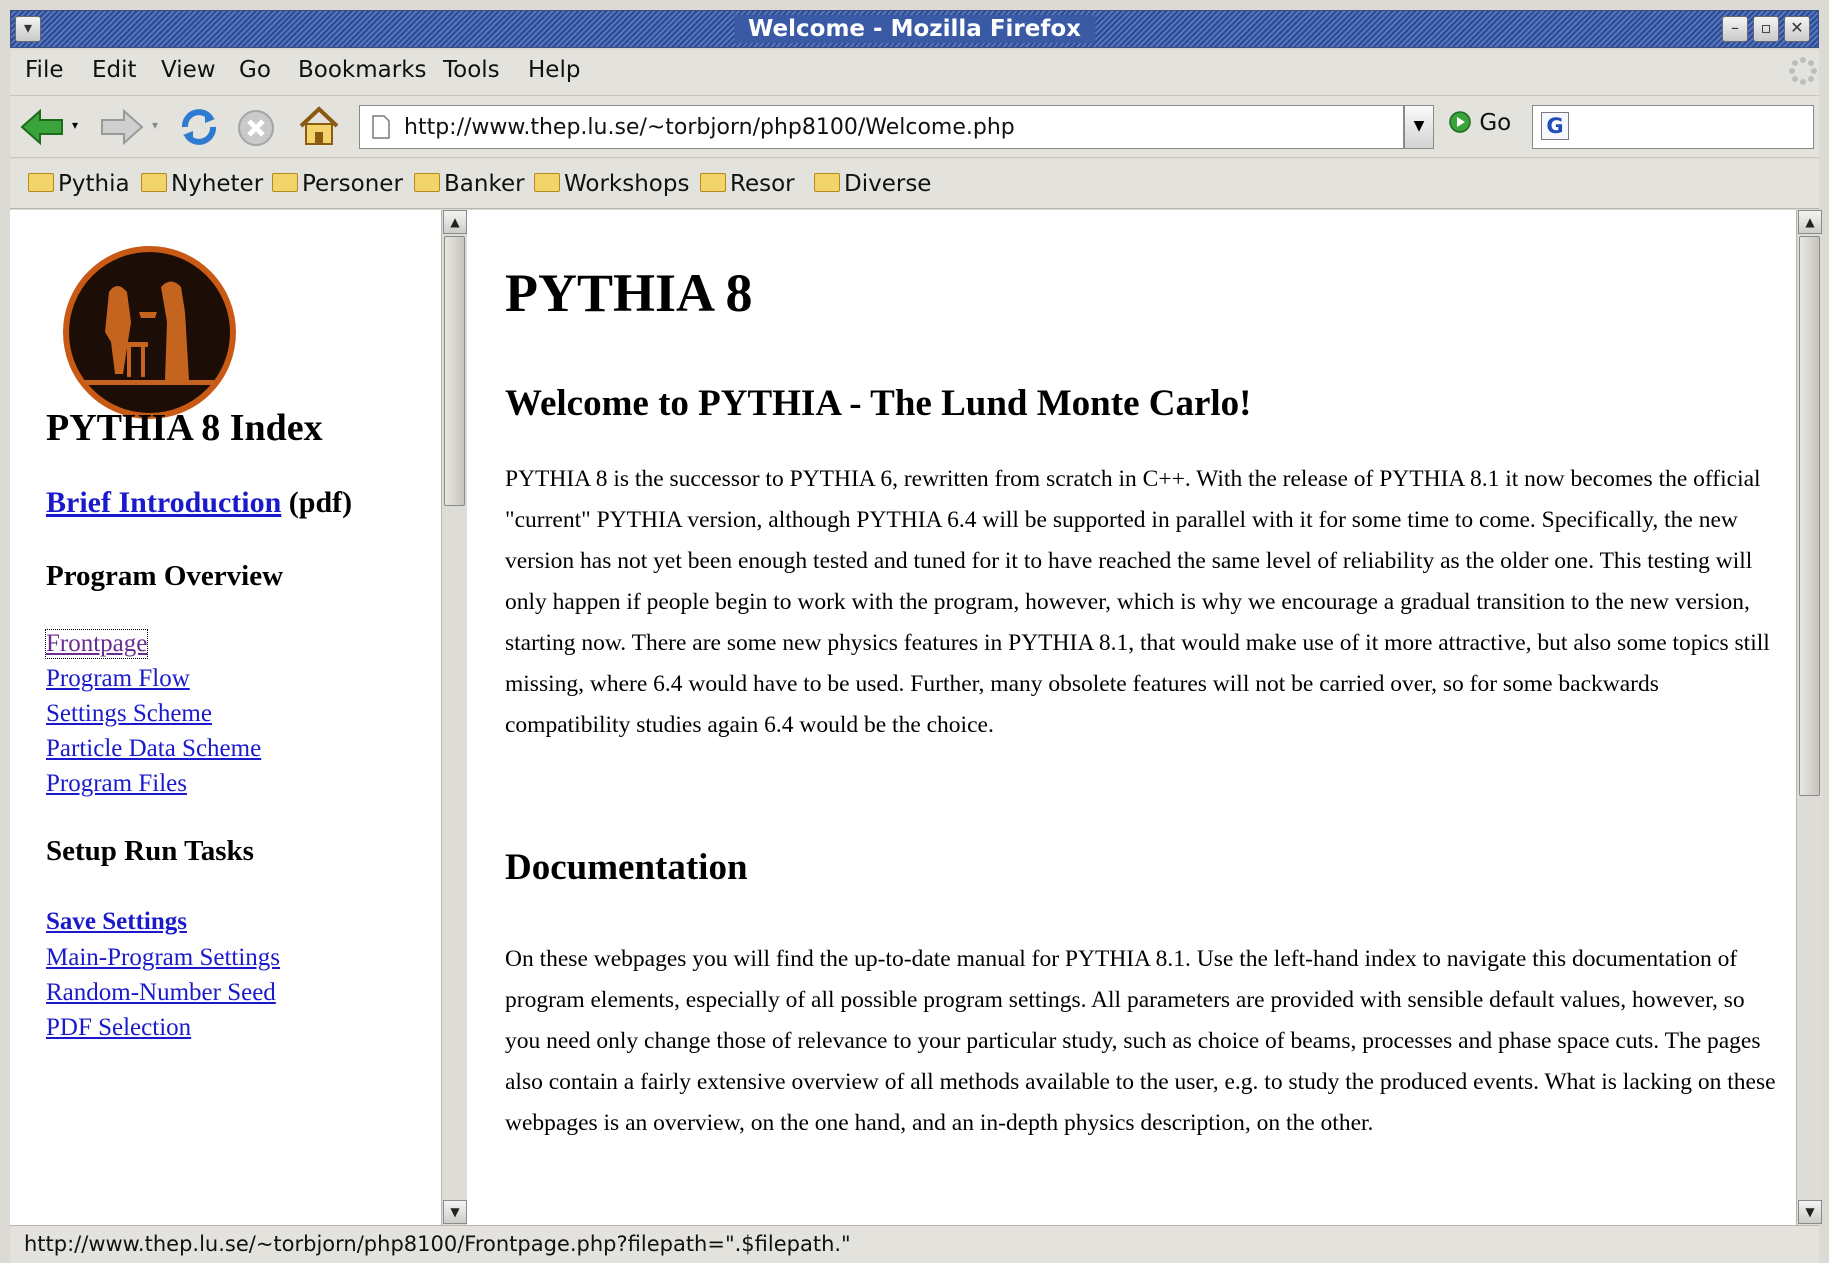 This screenshot has width=1829, height=1263. Describe the element at coordinates (554, 70) in the screenshot. I see `menu-help: Help` at that location.